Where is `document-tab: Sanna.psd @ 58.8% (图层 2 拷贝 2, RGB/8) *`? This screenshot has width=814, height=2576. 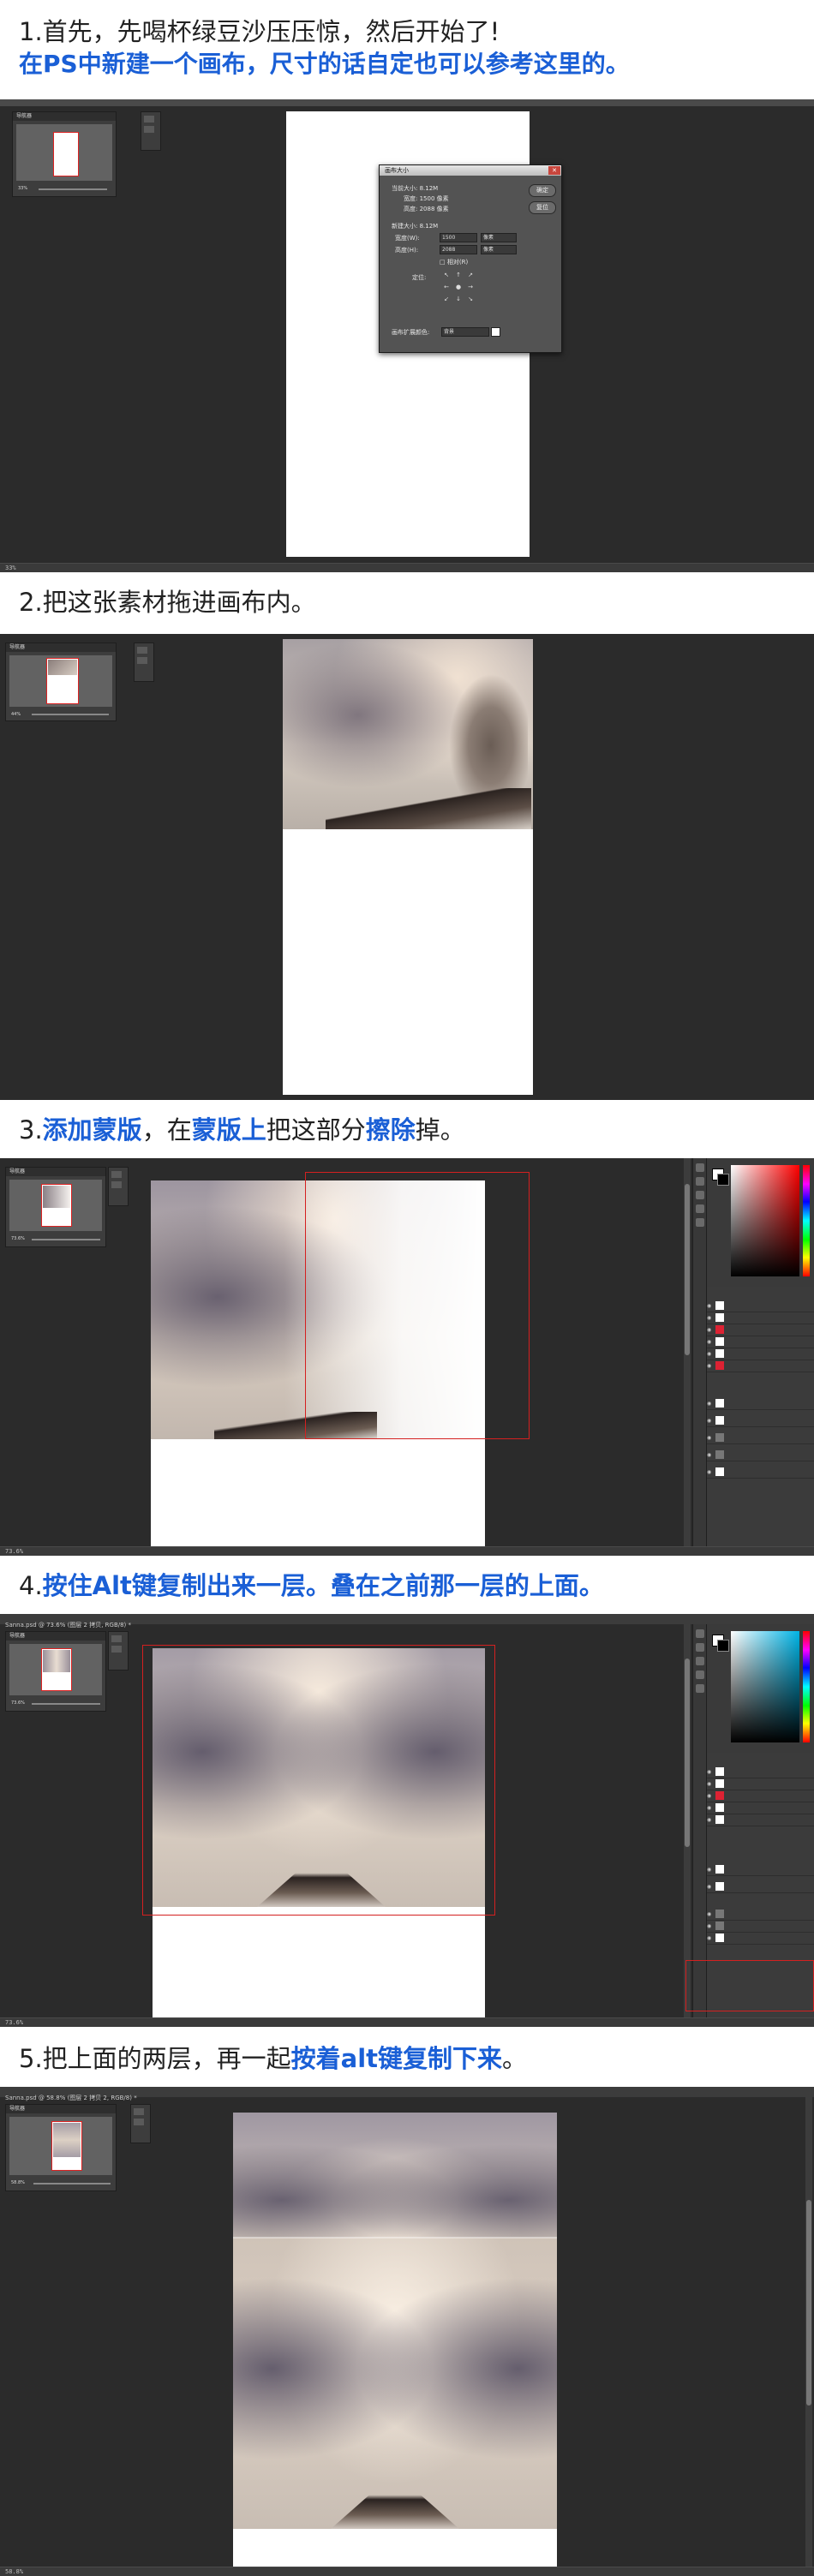 document-tab: Sanna.psd @ 58.8% (图层 2 拷贝 2, RGB/8) * is located at coordinates (68, 2098).